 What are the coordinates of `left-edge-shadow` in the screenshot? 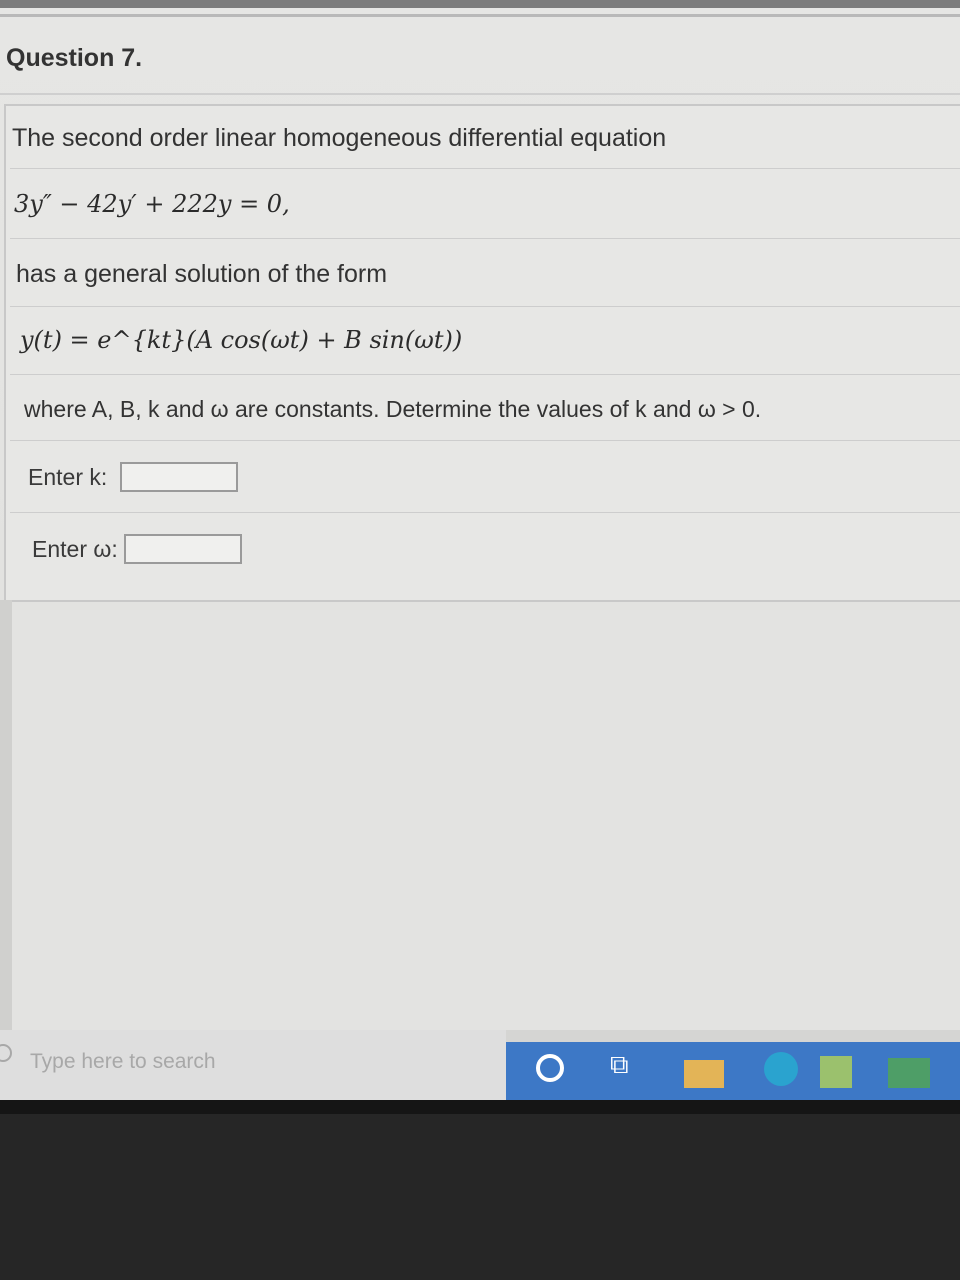 It's located at (6, 815).